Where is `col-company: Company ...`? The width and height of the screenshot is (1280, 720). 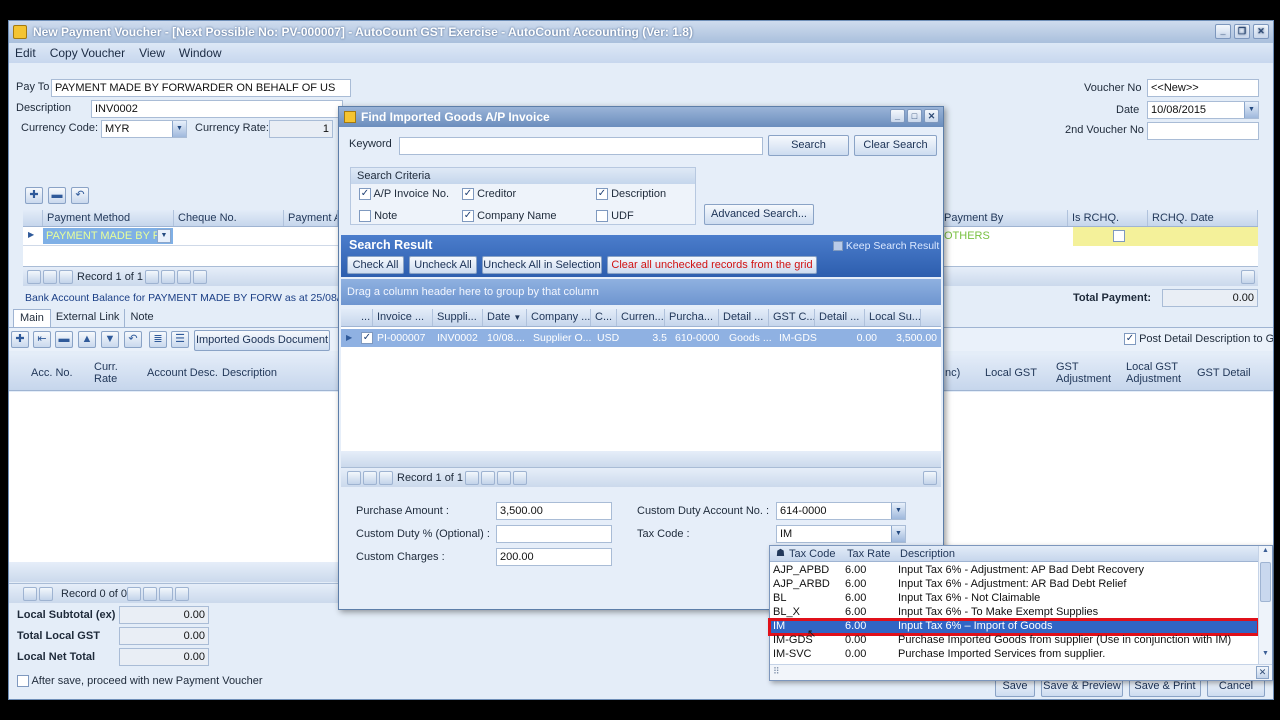 col-company: Company ... is located at coordinates (559, 317).